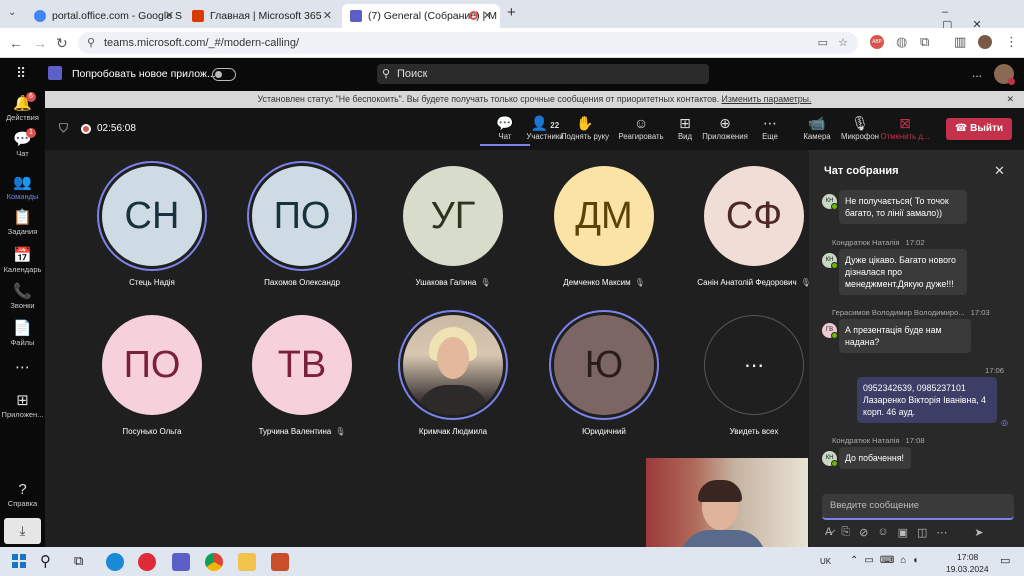  What do you see at coordinates (22, 368) in the screenshot?
I see `rail-item-more: ⋯` at bounding box center [22, 368].